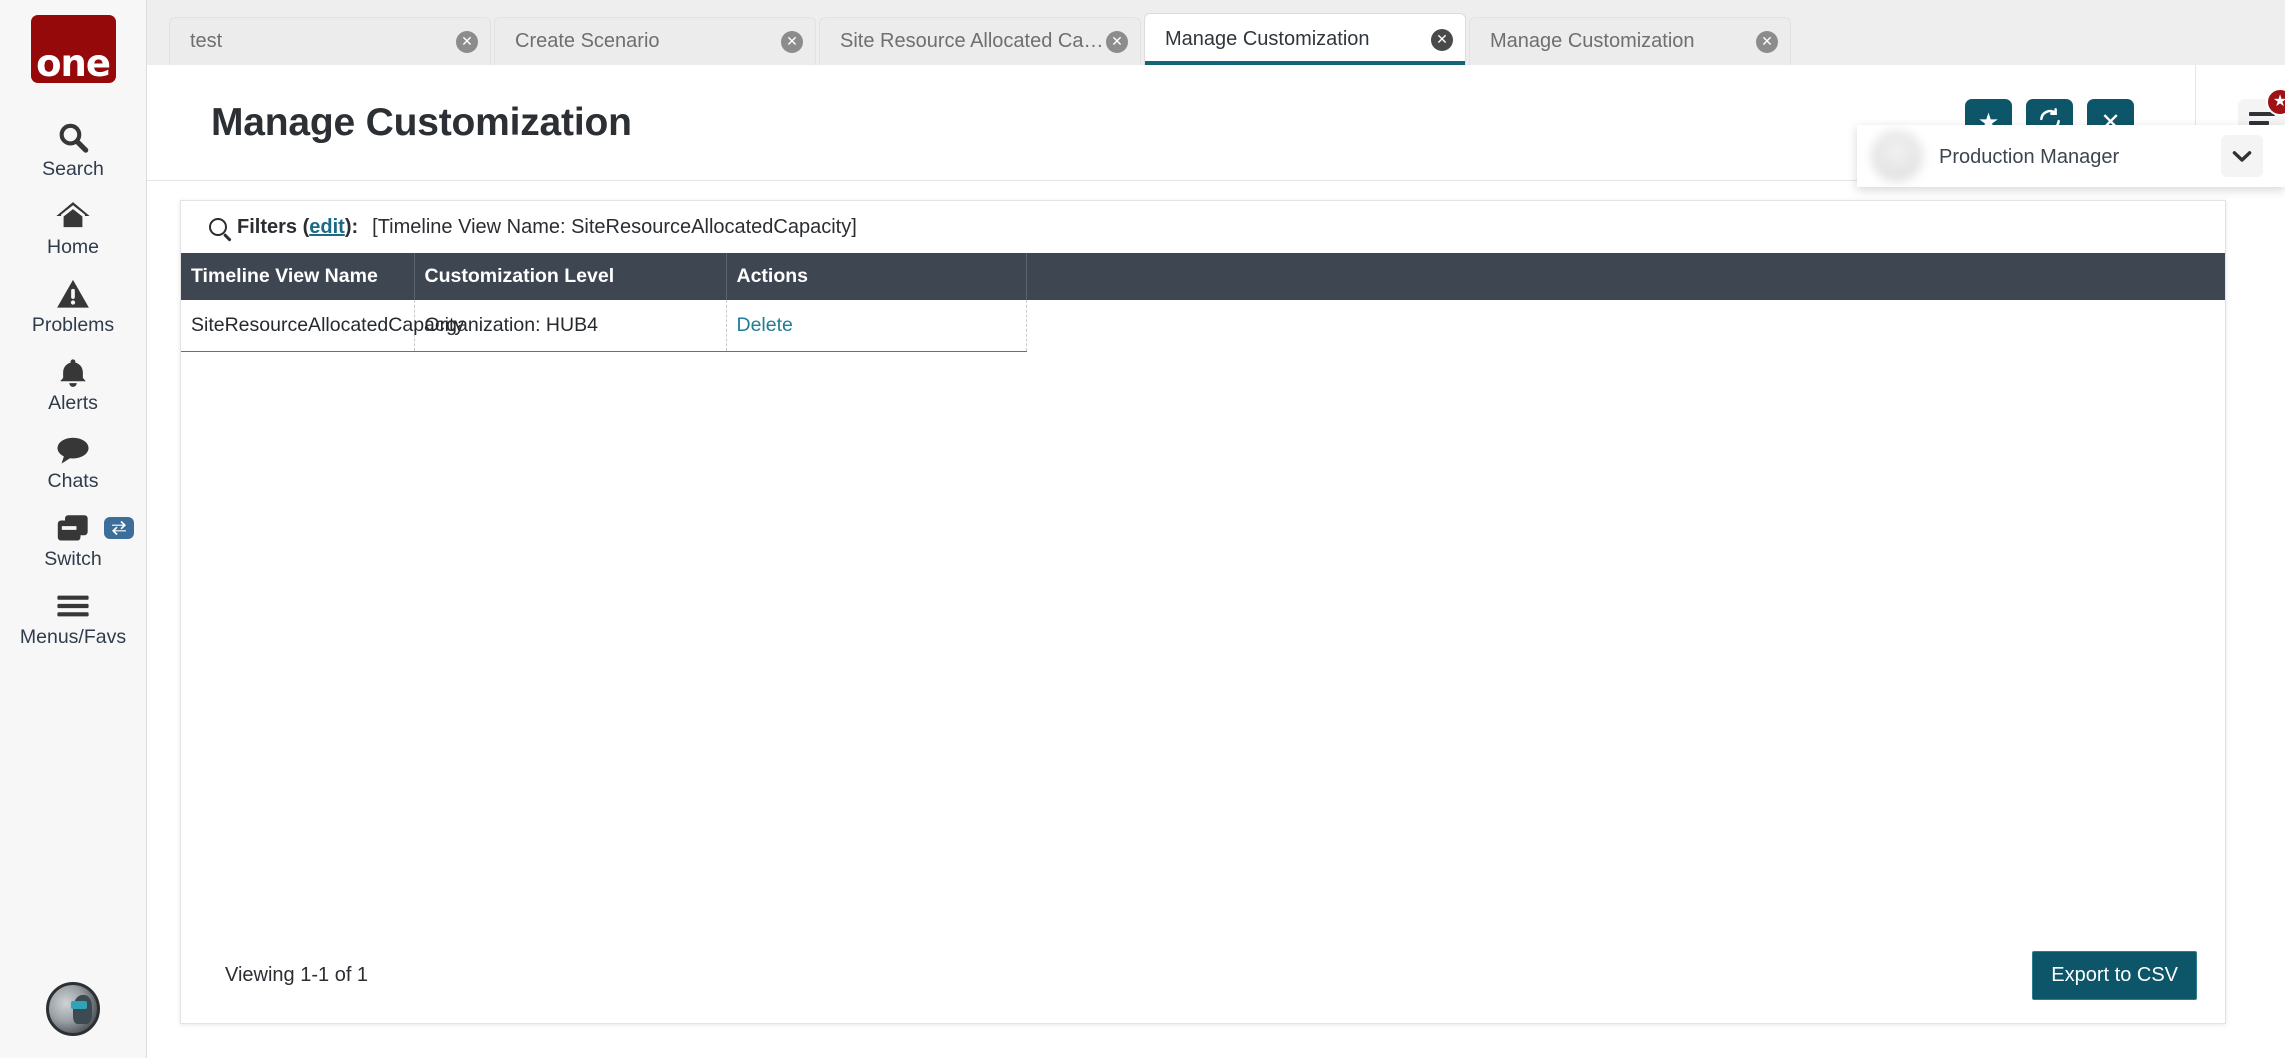 This screenshot has width=2285, height=1058. I want to click on cell-filler, so click(1625, 326).